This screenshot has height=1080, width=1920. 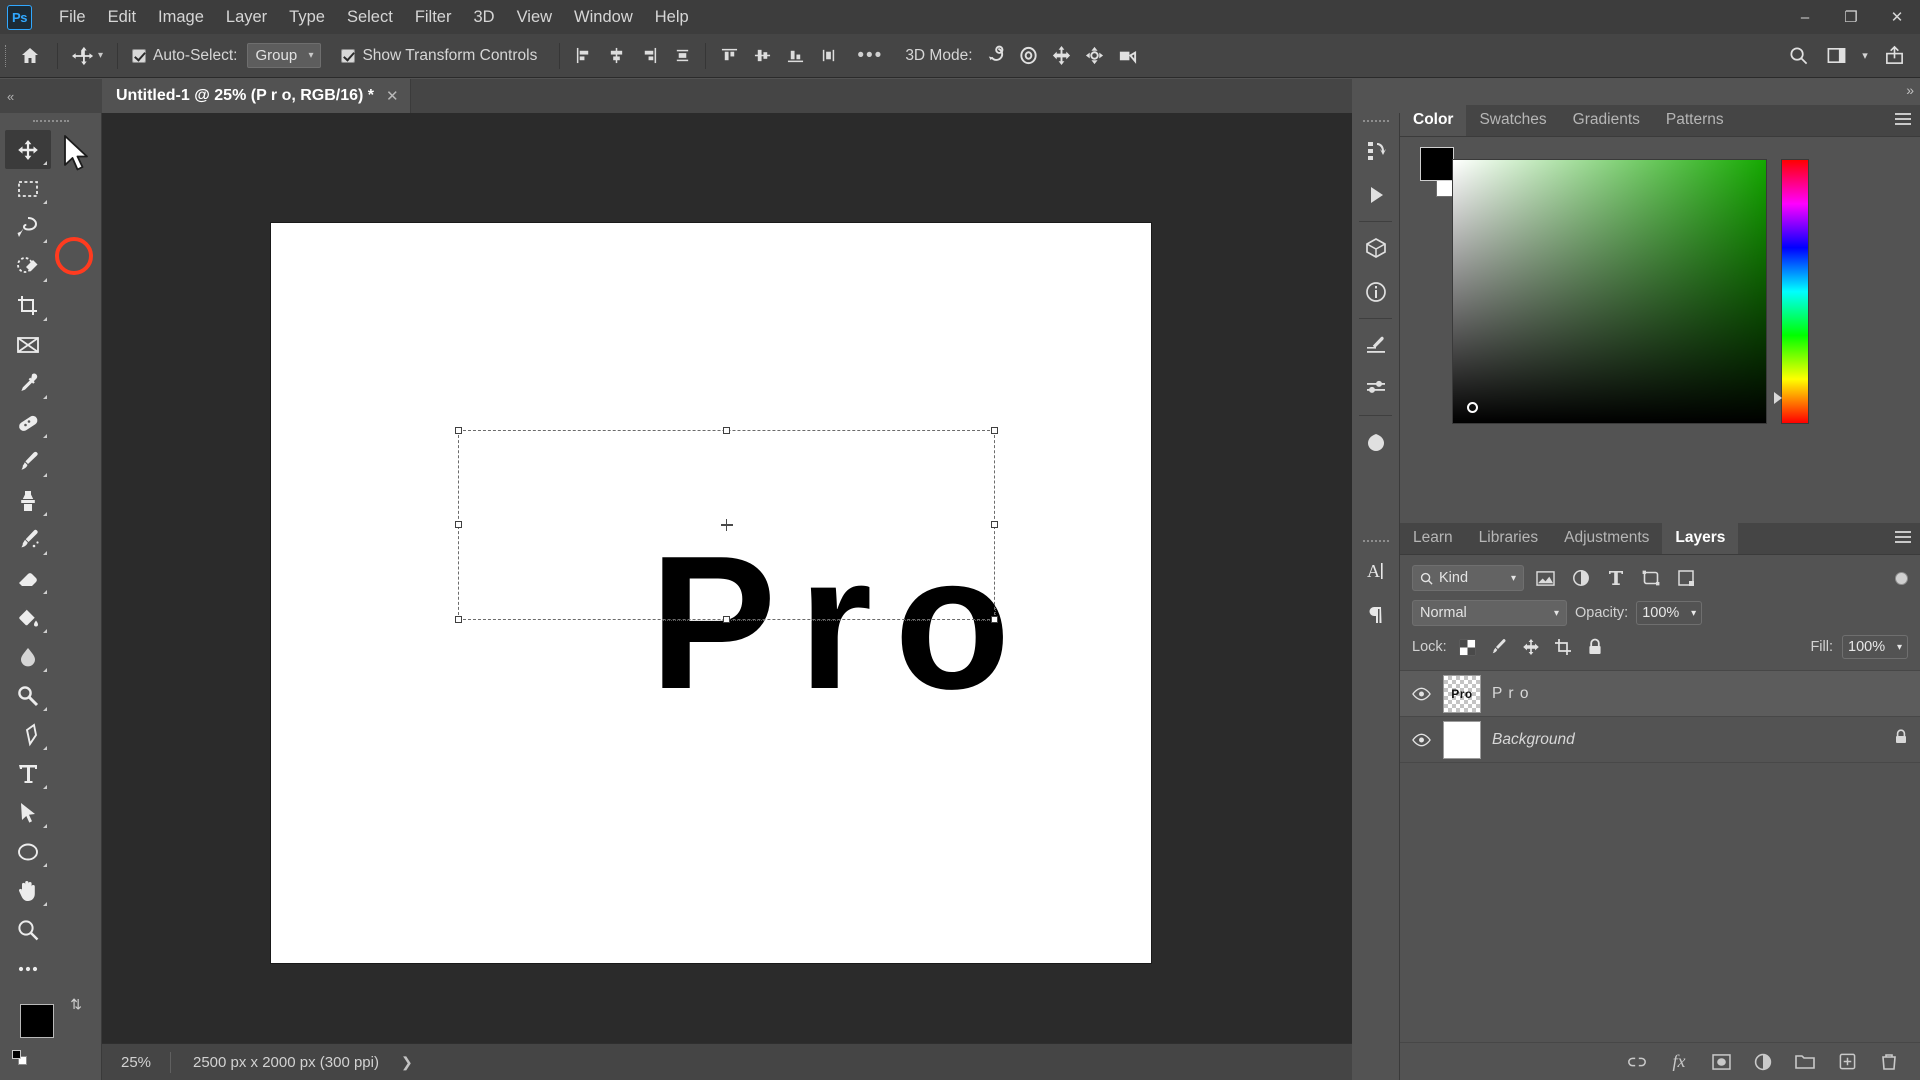 I want to click on 3d-slide-icon, so click(x=1095, y=56).